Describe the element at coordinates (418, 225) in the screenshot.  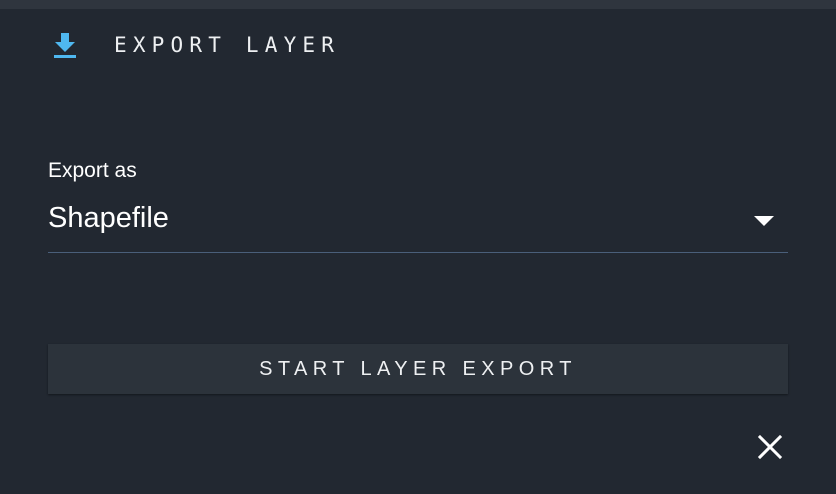
I see `export-format-select: Shapefile` at that location.